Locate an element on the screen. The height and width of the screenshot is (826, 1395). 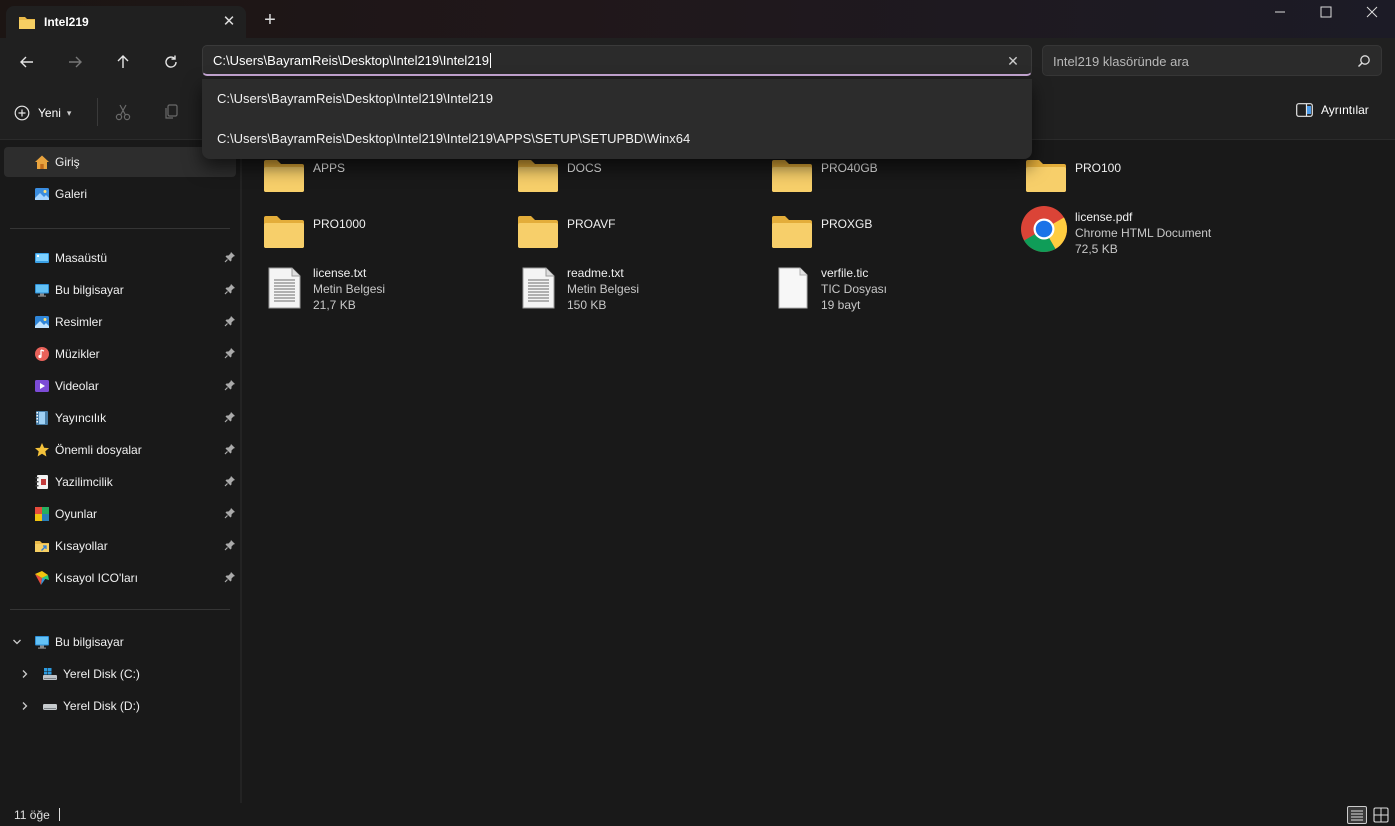
copy-button is located at coordinates (171, 113).